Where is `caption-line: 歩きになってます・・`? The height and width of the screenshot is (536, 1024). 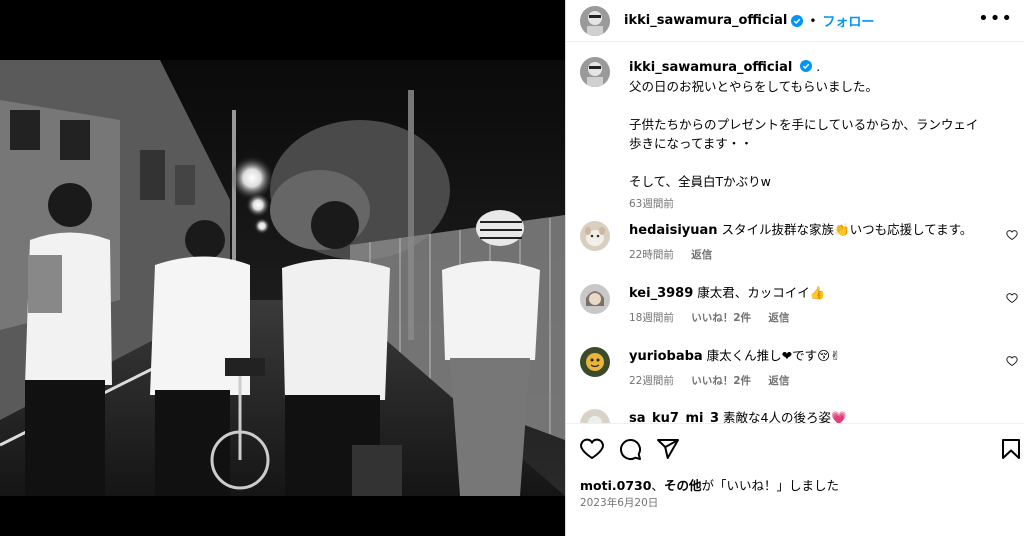
caption-line: 歩きになってます・・ is located at coordinates (691, 143).